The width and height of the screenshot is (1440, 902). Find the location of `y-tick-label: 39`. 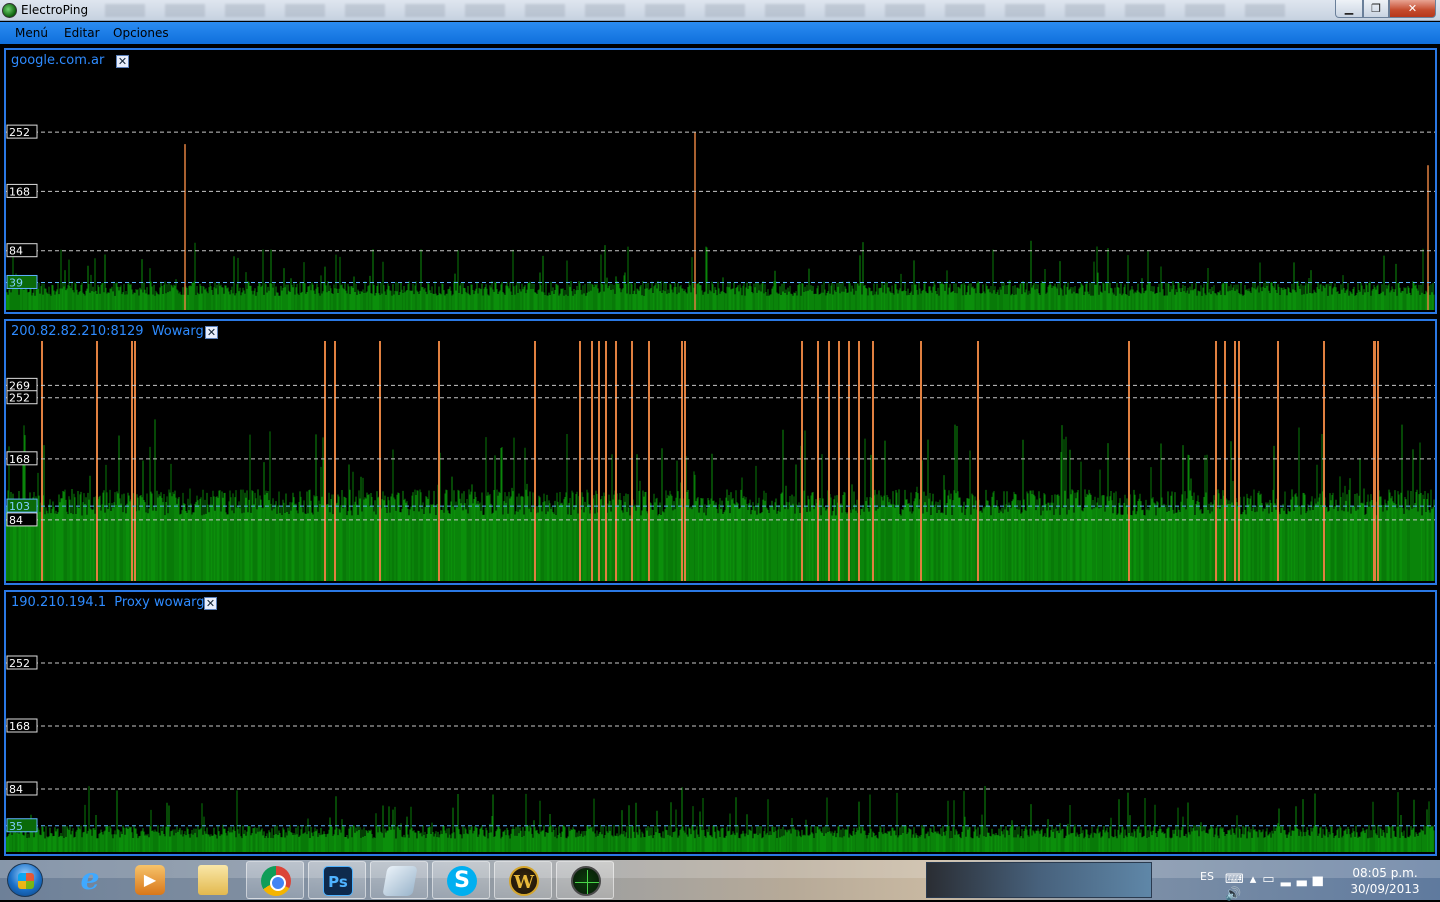

y-tick-label: 39 is located at coordinates (16, 282).